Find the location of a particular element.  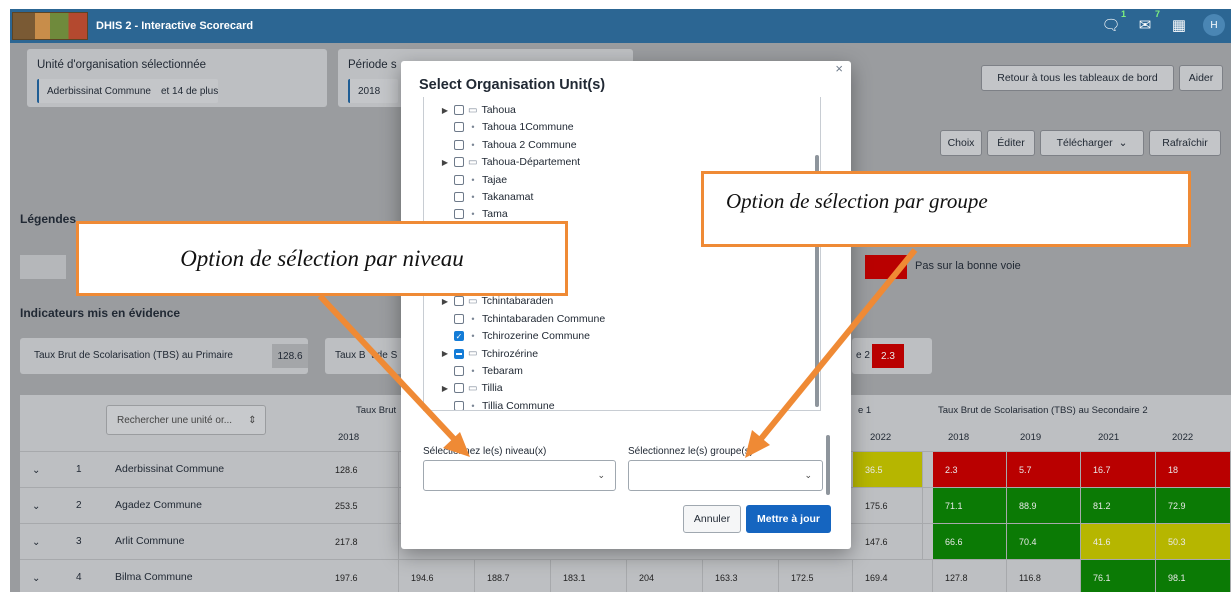

org-unit-more: et 14 de plus is located at coordinates (189, 91).